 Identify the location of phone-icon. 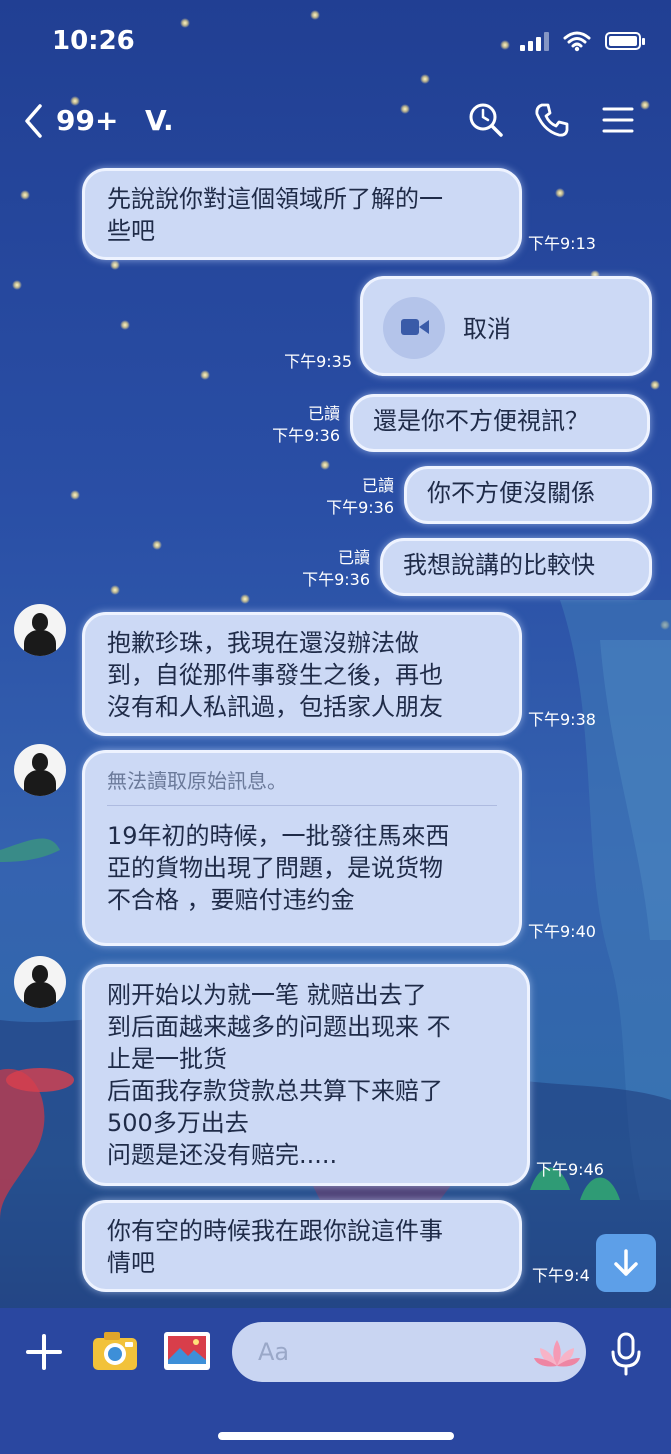
(552, 120).